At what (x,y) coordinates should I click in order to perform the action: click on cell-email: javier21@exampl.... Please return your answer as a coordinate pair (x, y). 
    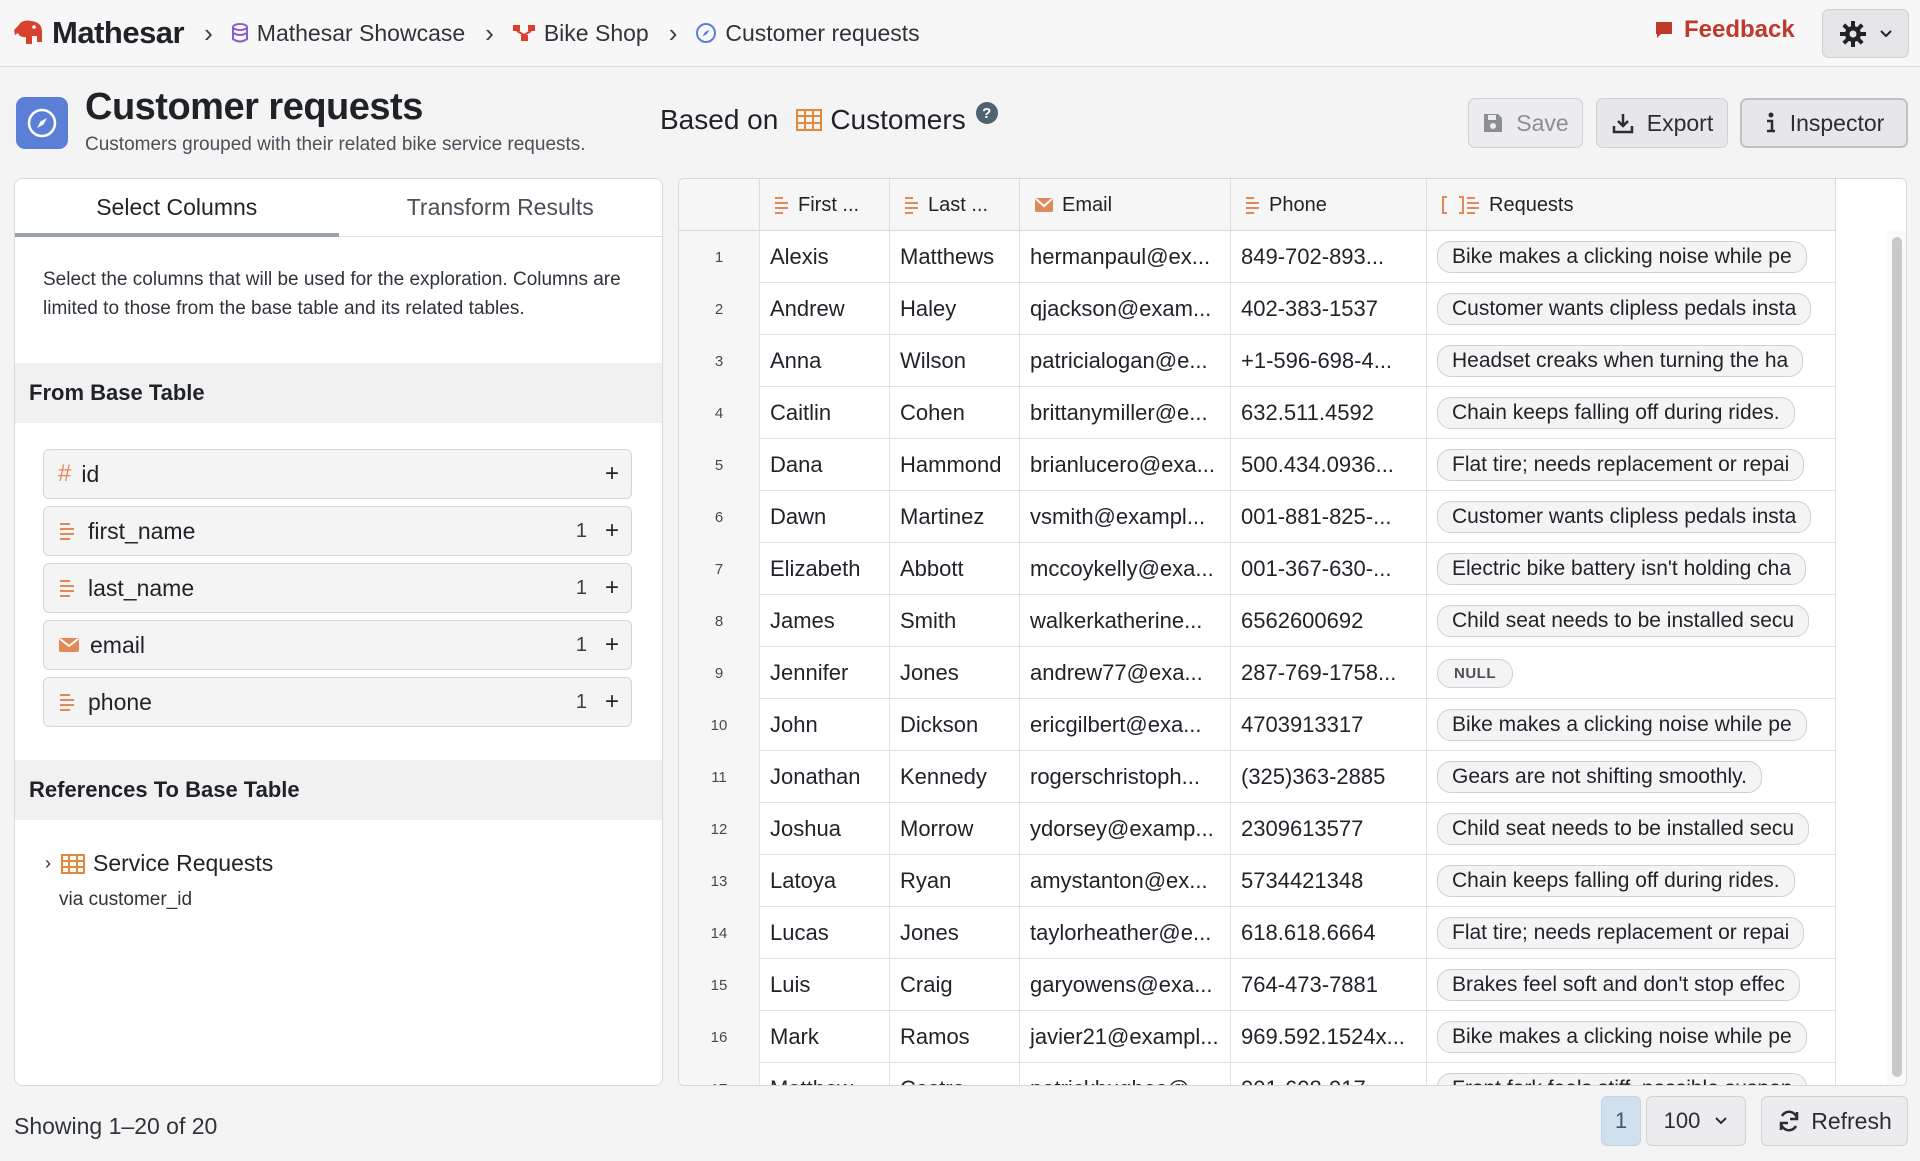
    Looking at the image, I should click on (1125, 1037).